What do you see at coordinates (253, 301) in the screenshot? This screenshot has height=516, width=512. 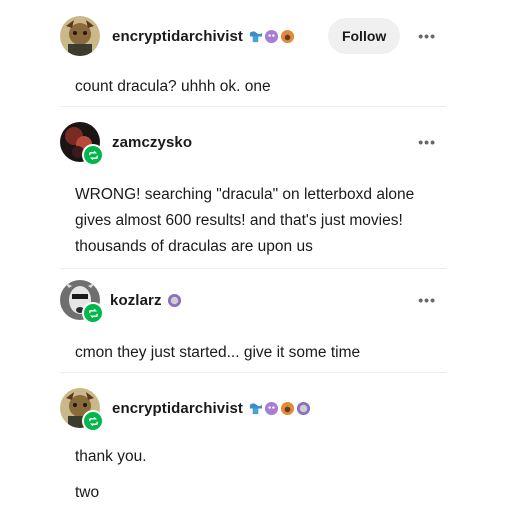 I see `post-header: kozlarz •••` at bounding box center [253, 301].